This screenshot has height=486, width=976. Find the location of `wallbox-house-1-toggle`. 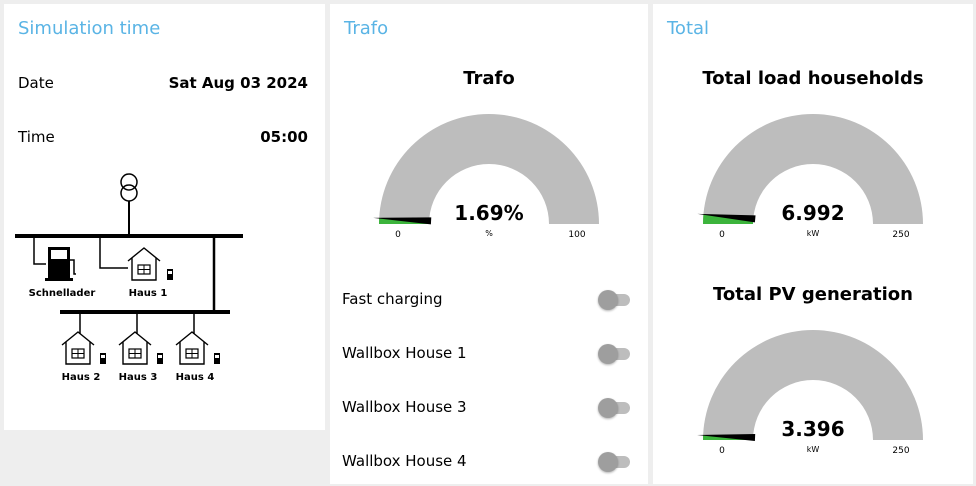

wallbox-house-1-toggle is located at coordinates (615, 354).